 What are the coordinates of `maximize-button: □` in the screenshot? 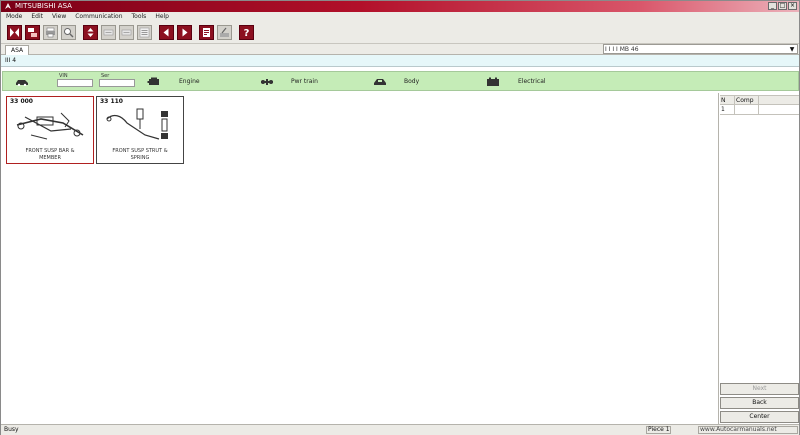 It's located at (782, 6).